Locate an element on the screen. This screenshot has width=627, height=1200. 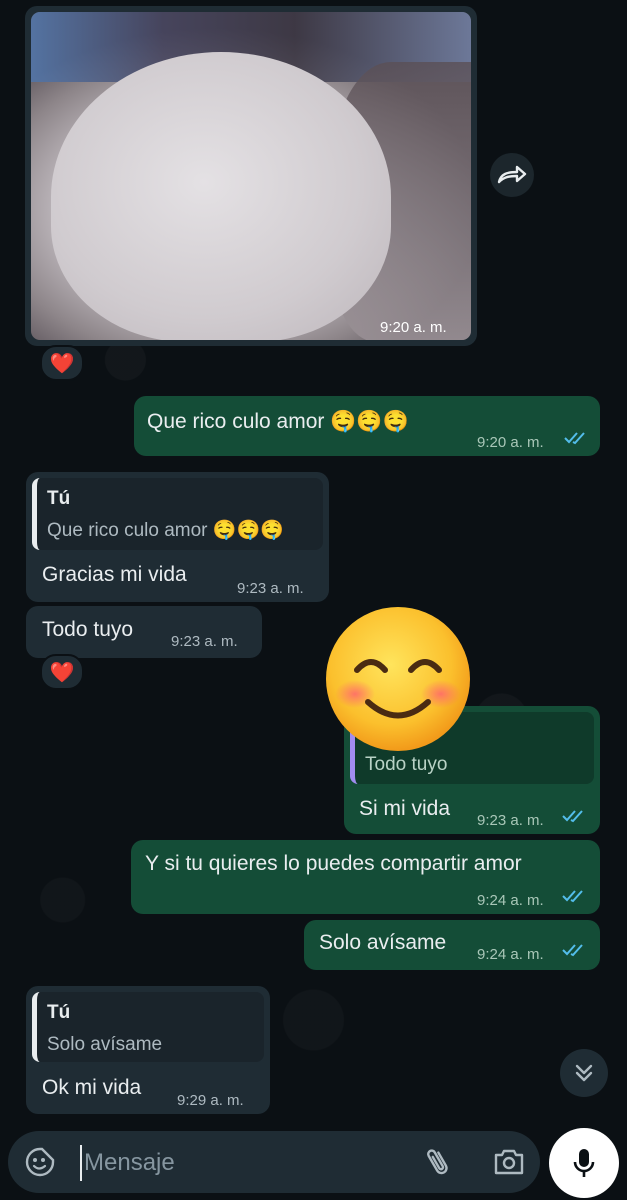
outgoing-message: Que rico culo amor 🤤🤤🤤 9:20 a. m. is located at coordinates (367, 426).